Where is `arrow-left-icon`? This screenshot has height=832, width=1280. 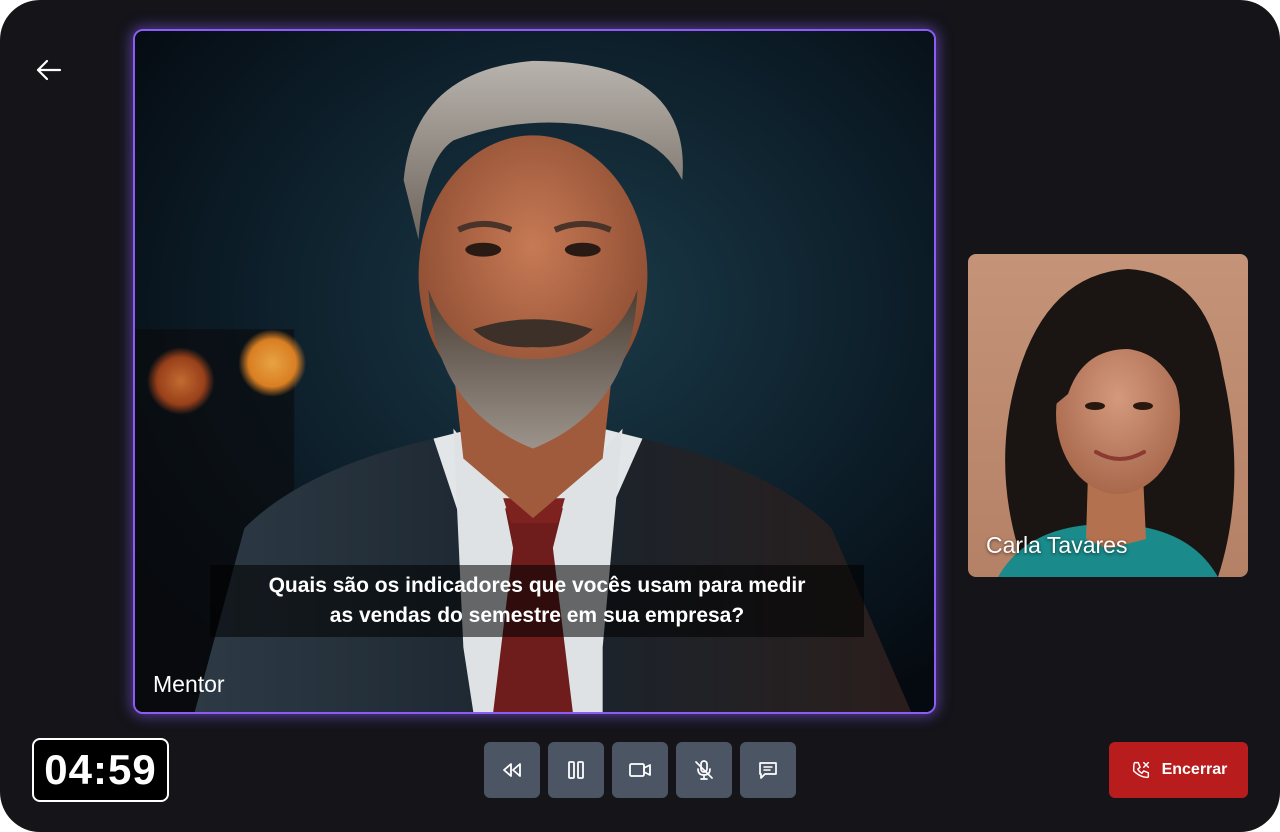
arrow-left-icon is located at coordinates (49, 70).